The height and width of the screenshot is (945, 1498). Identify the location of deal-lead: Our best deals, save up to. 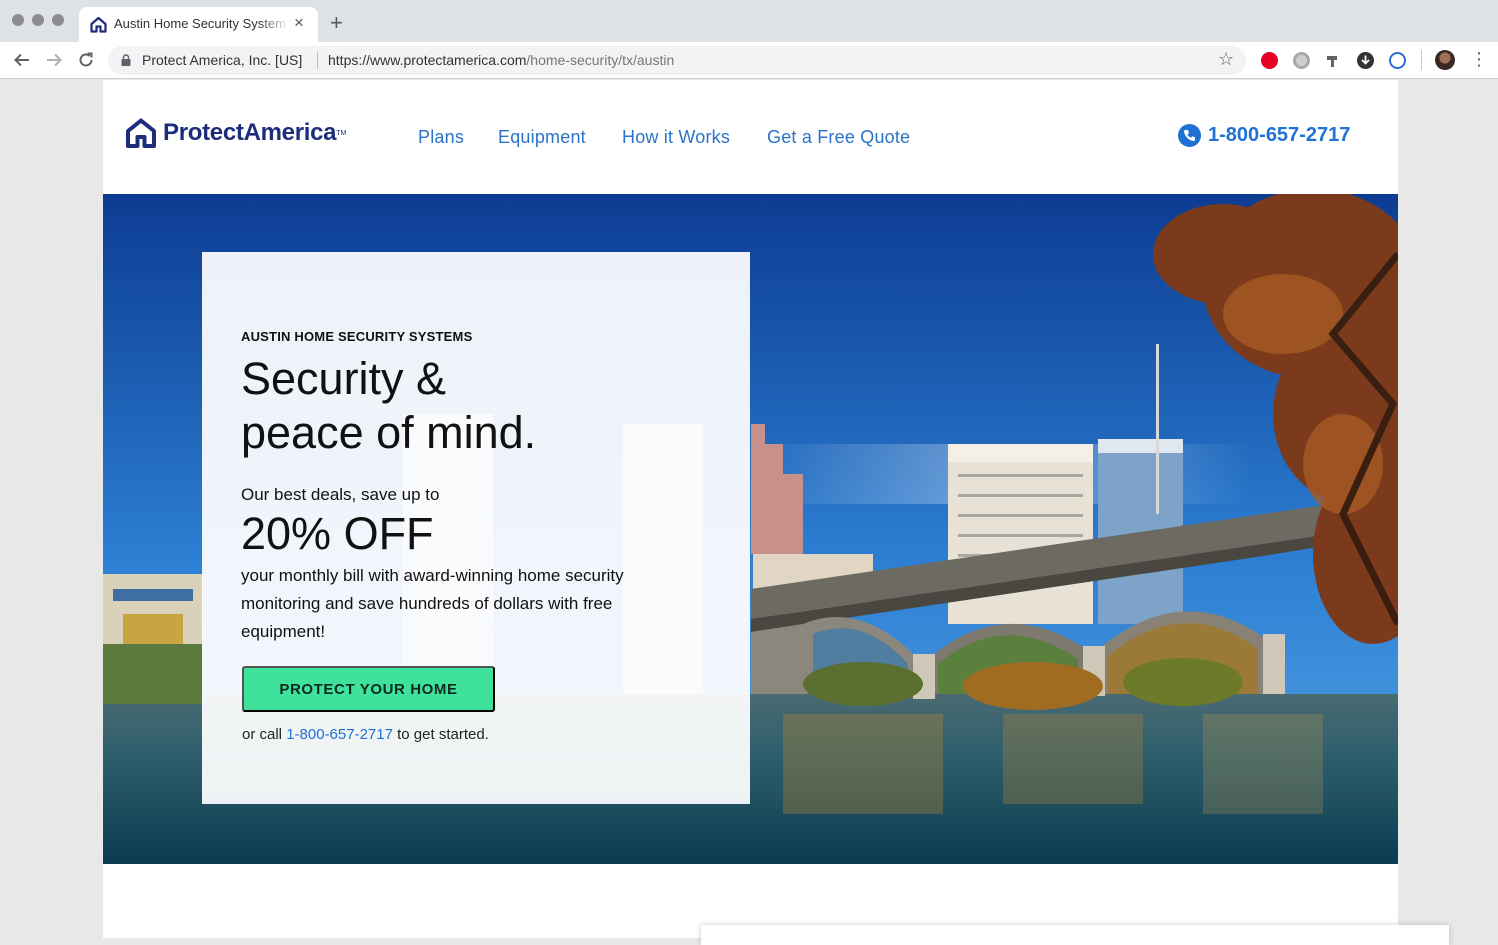
(340, 494).